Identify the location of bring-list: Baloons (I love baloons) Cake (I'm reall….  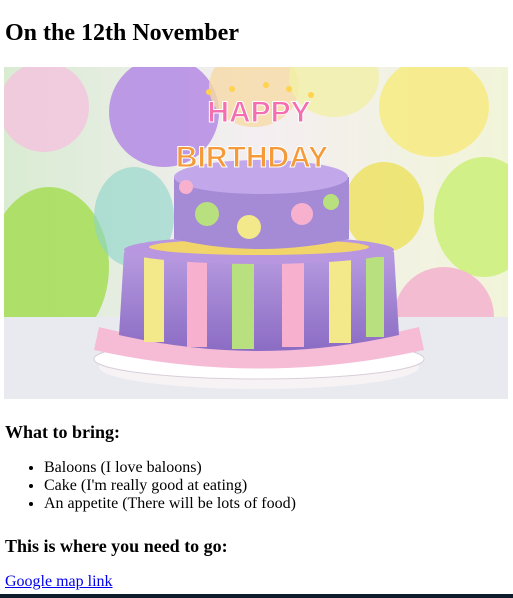
(148, 486).